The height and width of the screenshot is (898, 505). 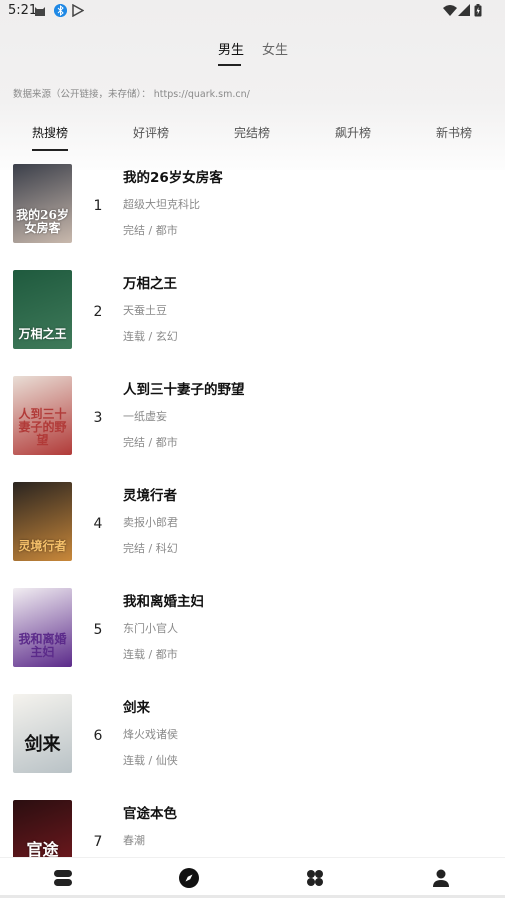 What do you see at coordinates (42, 521) in the screenshot?
I see `book-cover: 灵境行者` at bounding box center [42, 521].